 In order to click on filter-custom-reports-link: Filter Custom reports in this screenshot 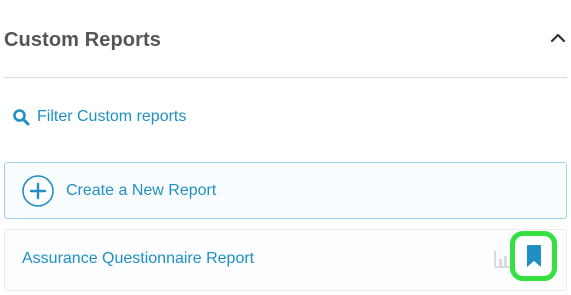, I will do `click(99, 117)`.